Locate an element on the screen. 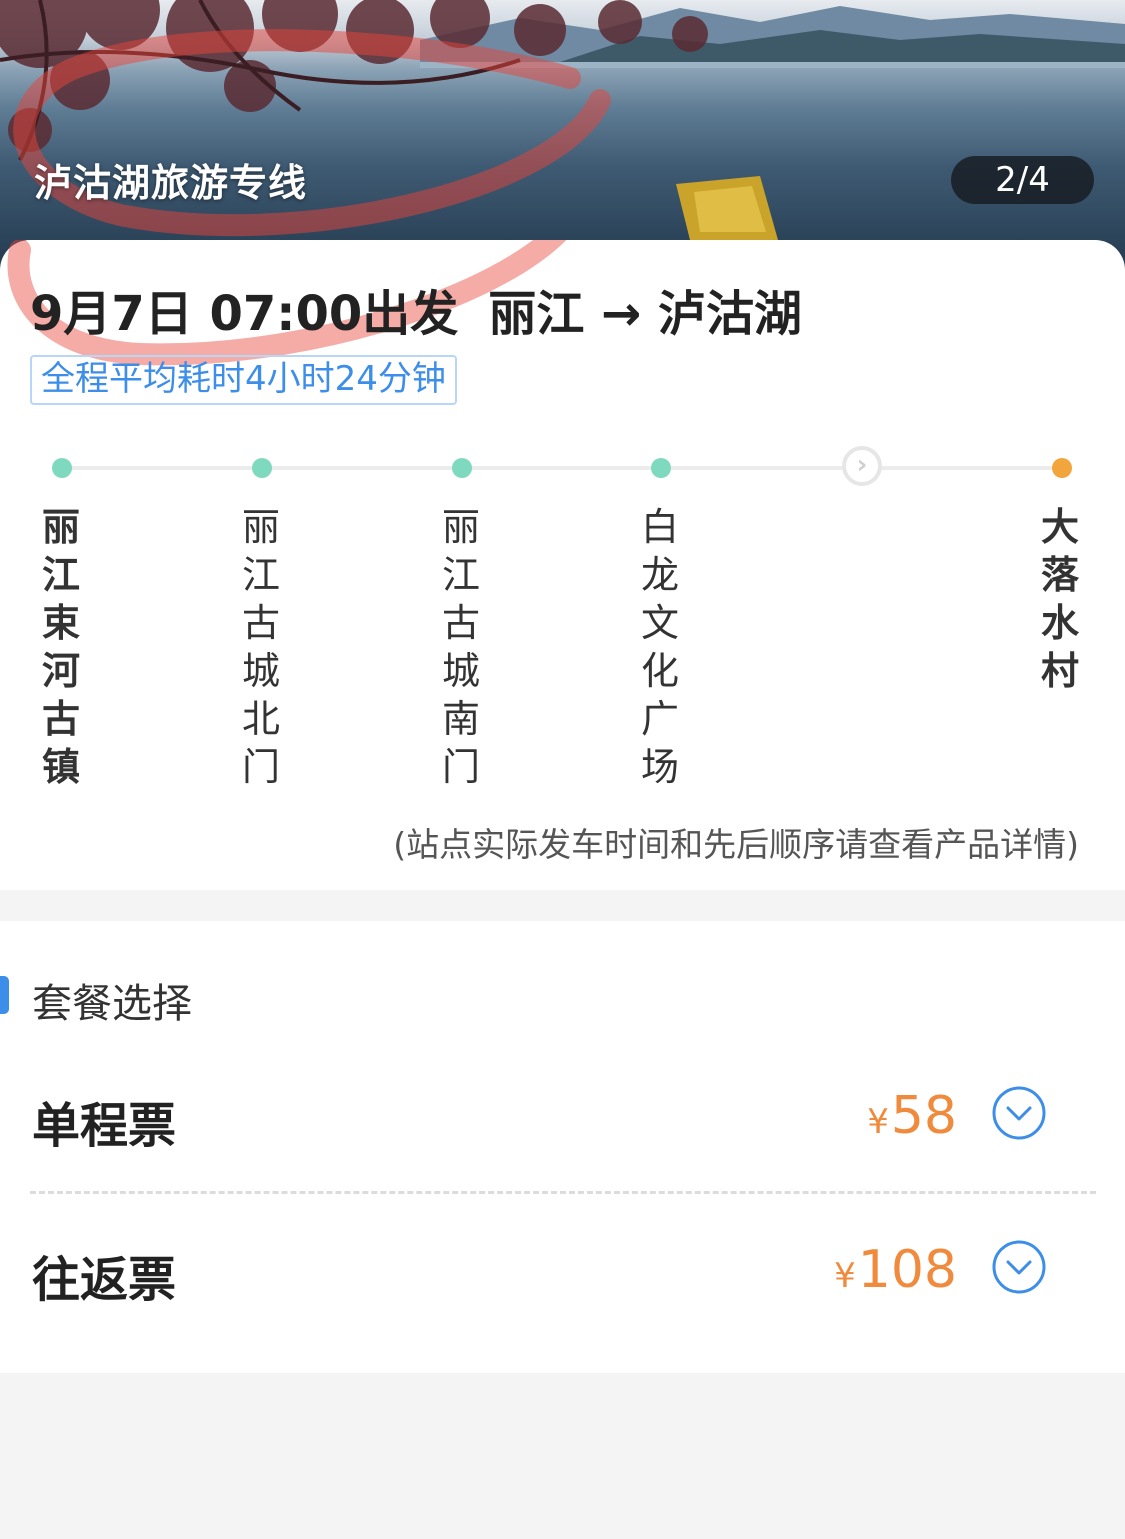  package-section-title: 套餐选择 is located at coordinates (112, 1004).